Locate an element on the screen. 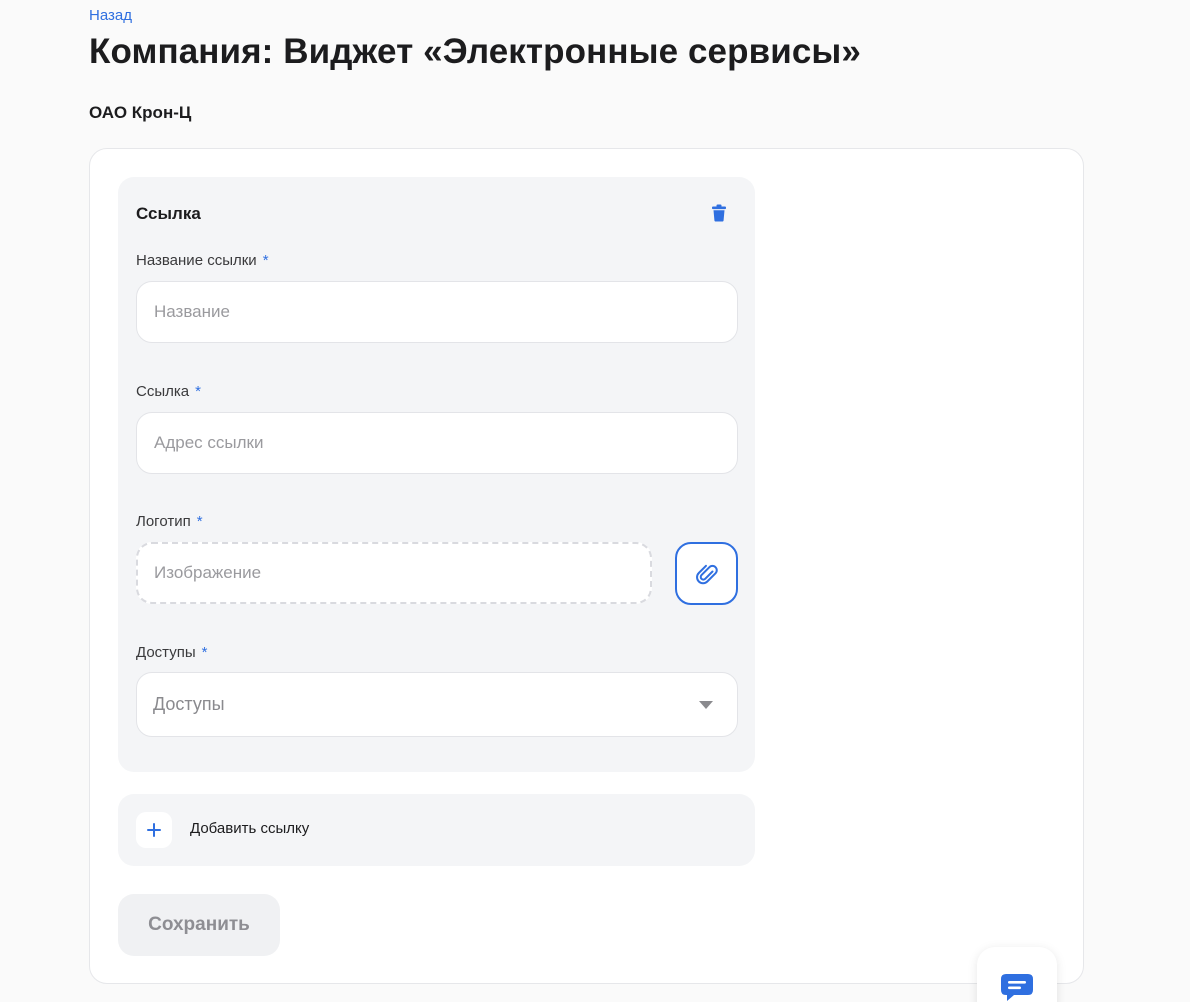 The width and height of the screenshot is (1190, 1002). trash-icon is located at coordinates (719, 213).